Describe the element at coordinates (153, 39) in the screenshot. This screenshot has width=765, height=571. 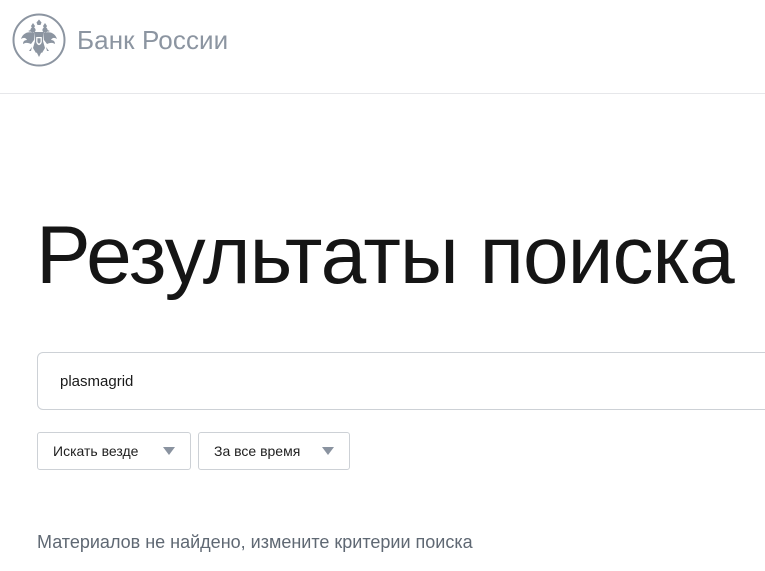
I see `logo-text: Банк России` at that location.